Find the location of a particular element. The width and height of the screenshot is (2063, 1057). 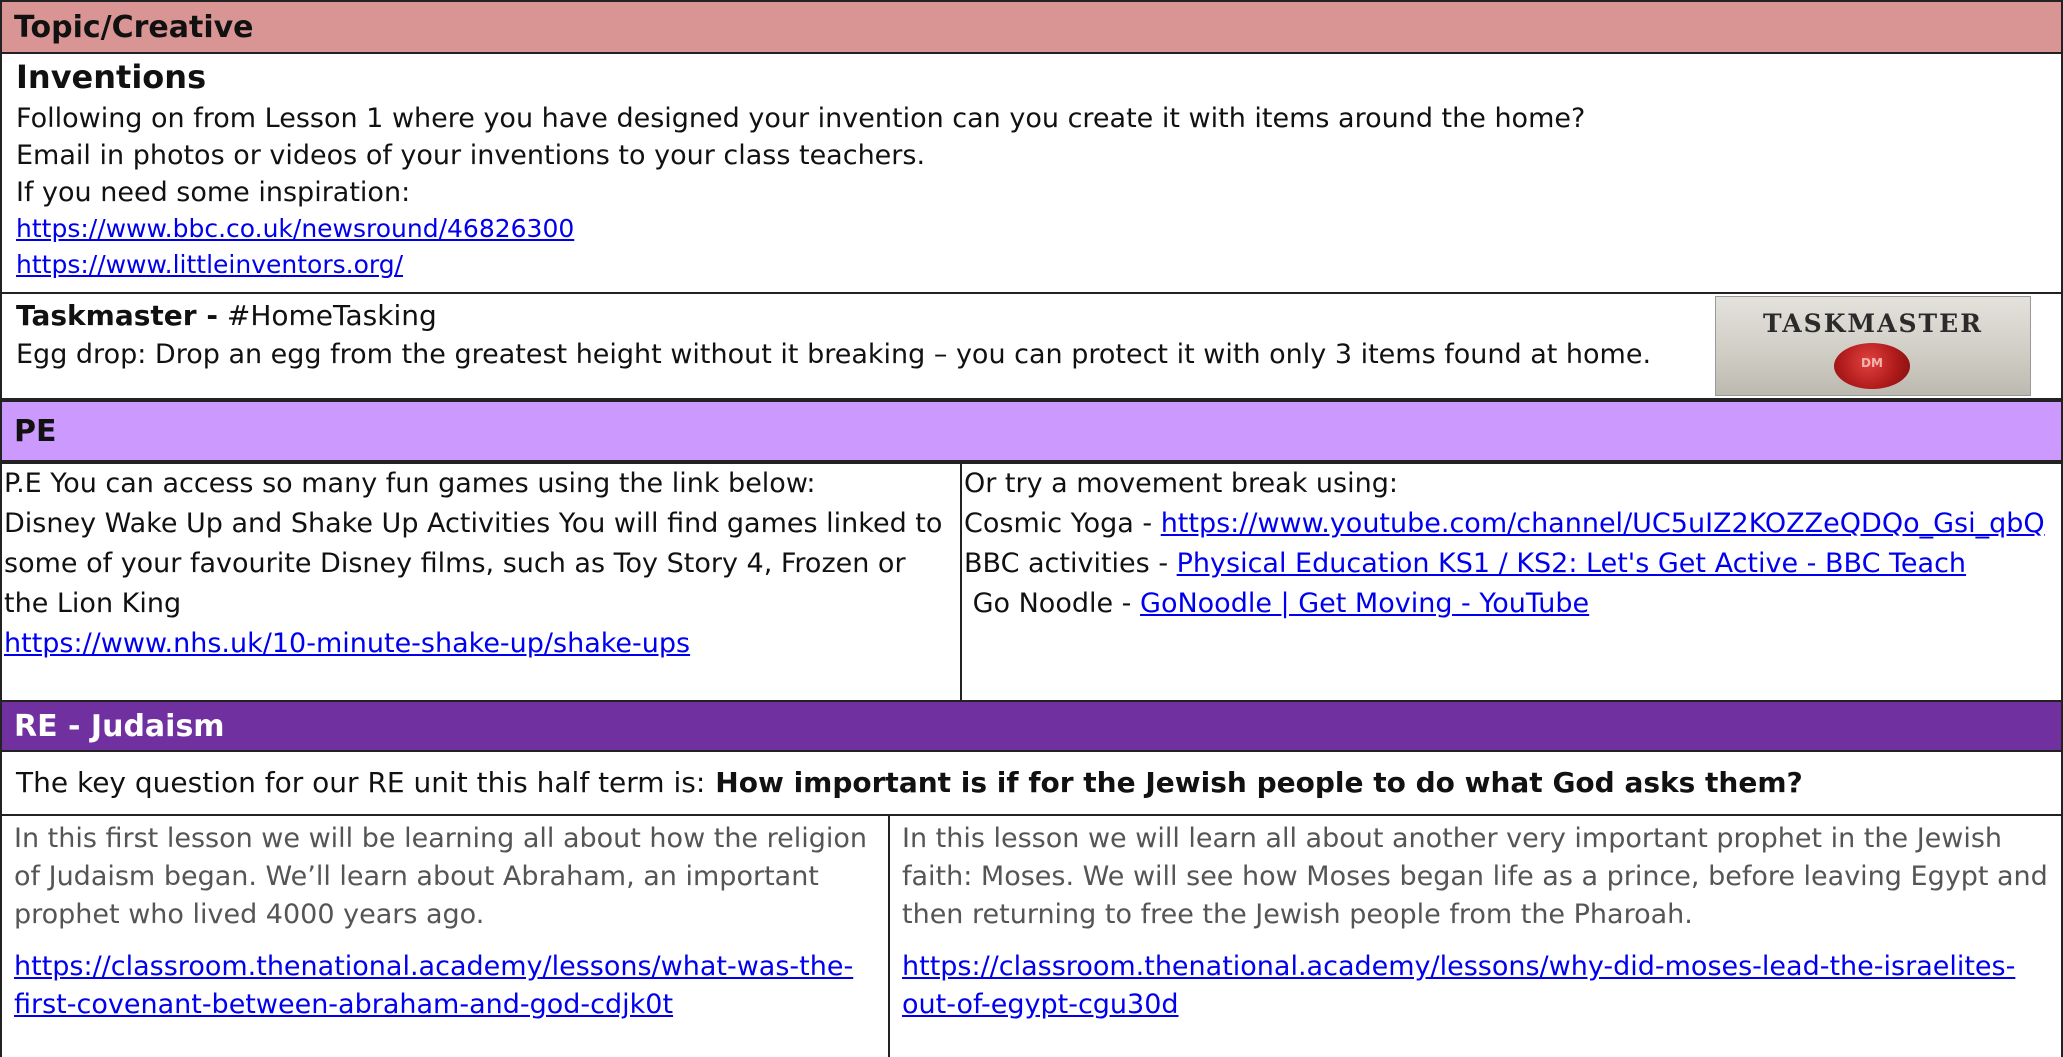

taskmaster-title: Taskmaster - is located at coordinates (117, 315).